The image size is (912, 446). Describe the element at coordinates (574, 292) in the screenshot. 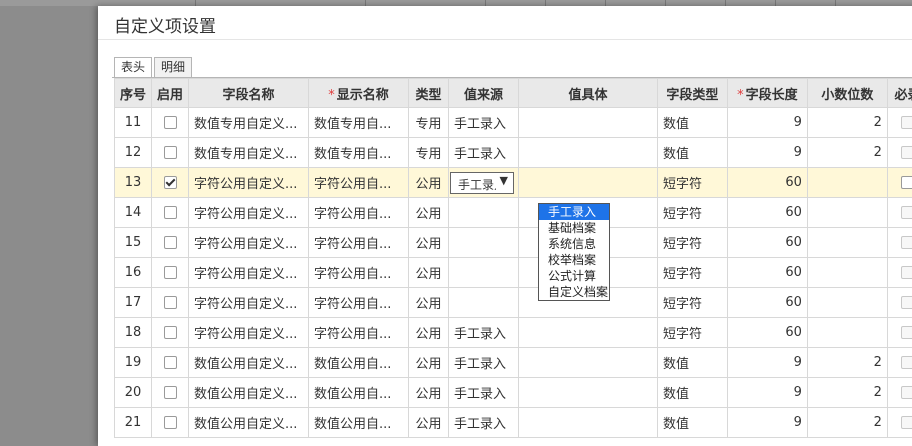

I see `dropdown-option: 自定义档案` at that location.